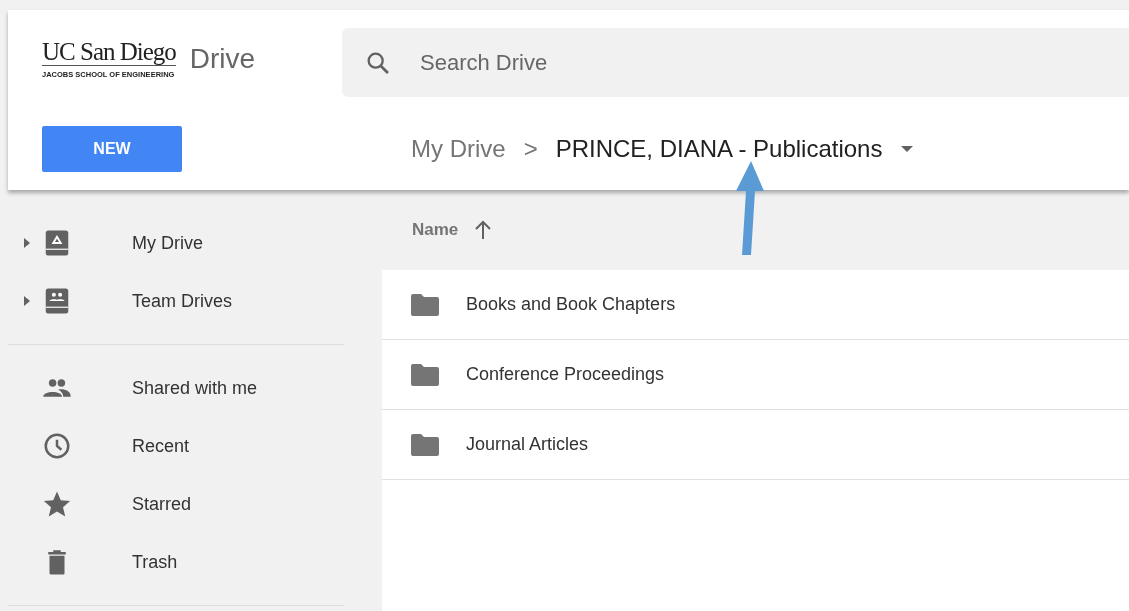 The height and width of the screenshot is (611, 1129). I want to click on sidebar-item: Trash, so click(176, 562).